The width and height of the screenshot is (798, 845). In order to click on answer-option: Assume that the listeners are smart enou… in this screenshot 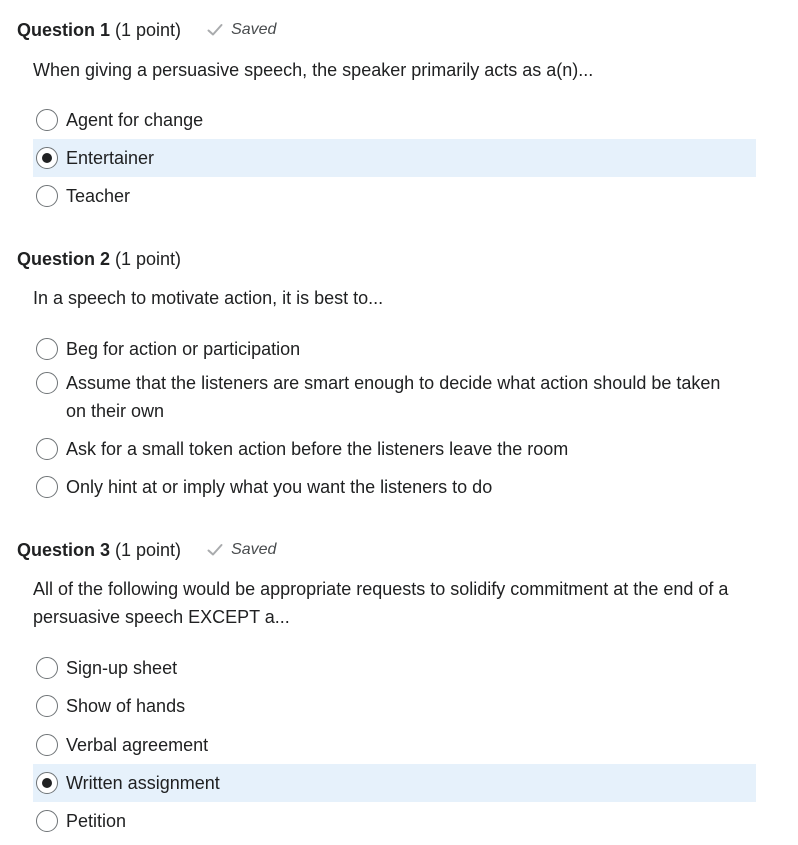, I will do `click(394, 397)`.